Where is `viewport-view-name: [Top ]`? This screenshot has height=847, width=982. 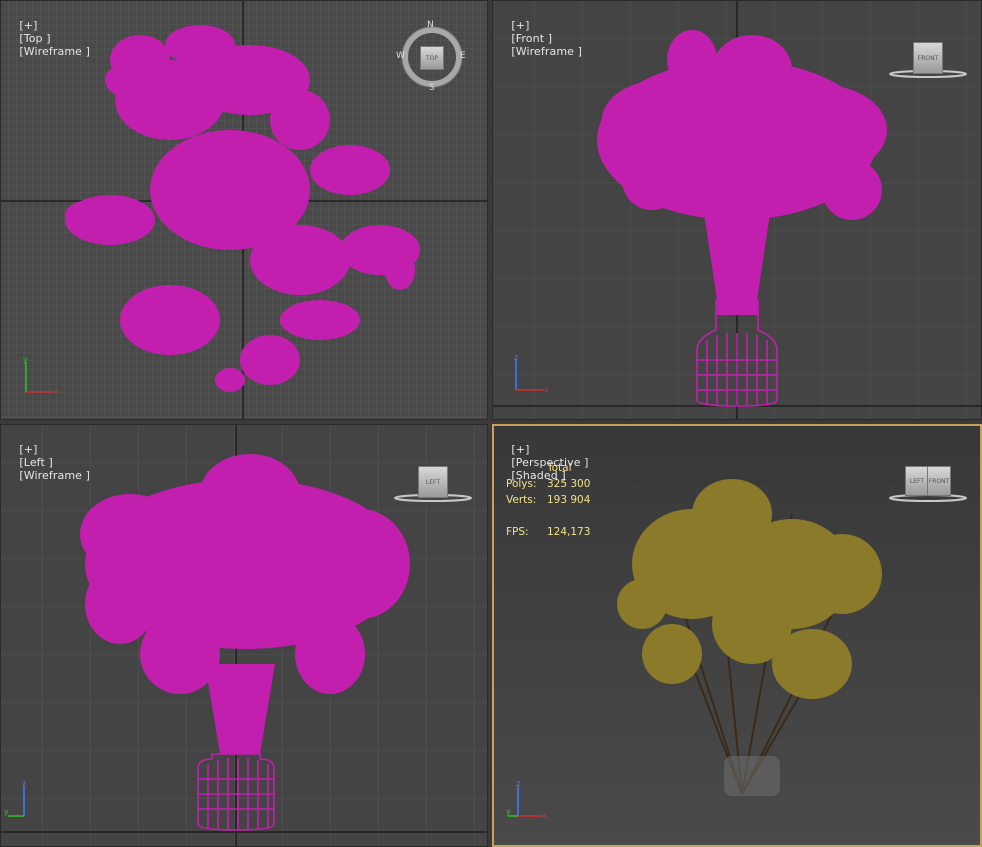 viewport-view-name: [Top ] is located at coordinates (34, 38).